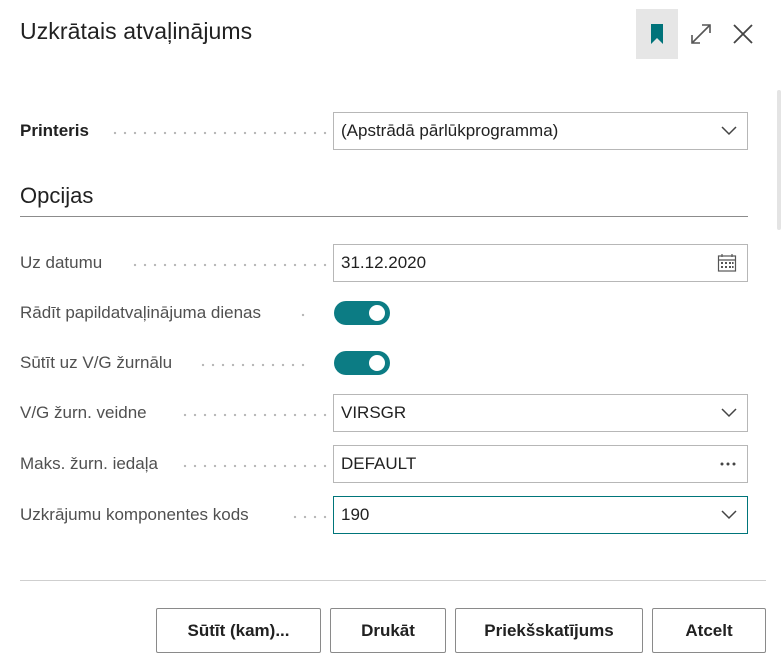 This screenshot has width=781, height=671. Describe the element at coordinates (727, 263) in the screenshot. I see `calendar-icon` at that location.